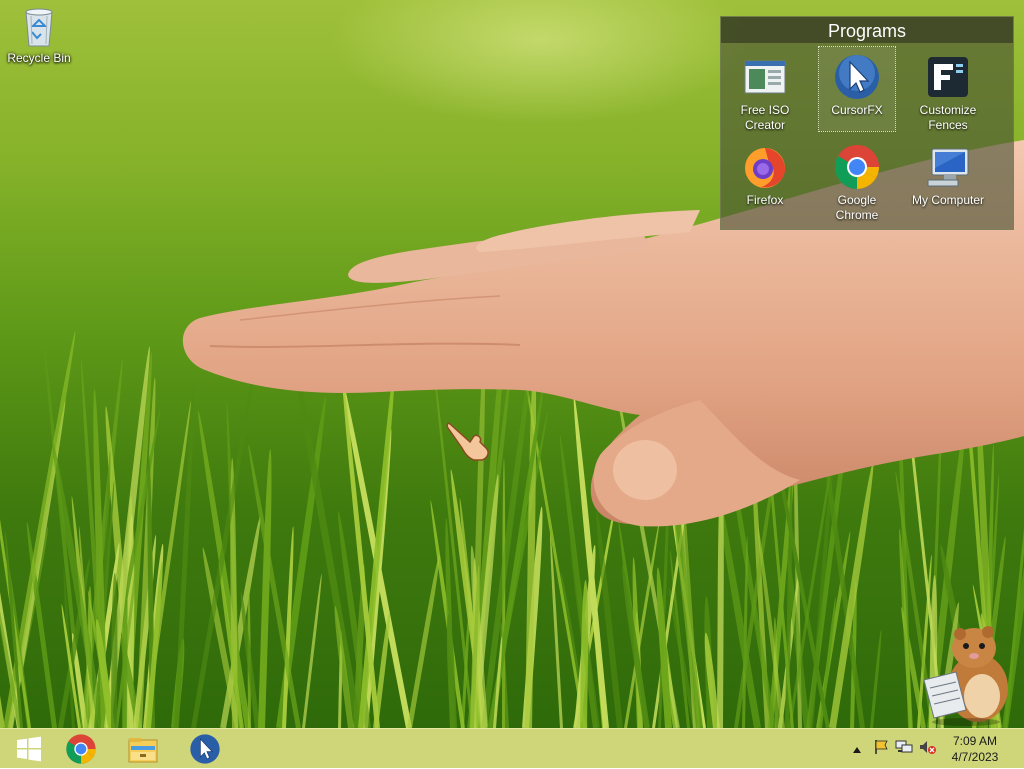  Describe the element at coordinates (512, 748) in the screenshot. I see `taskbar: 7:09 AM 4/7/2023` at that location.